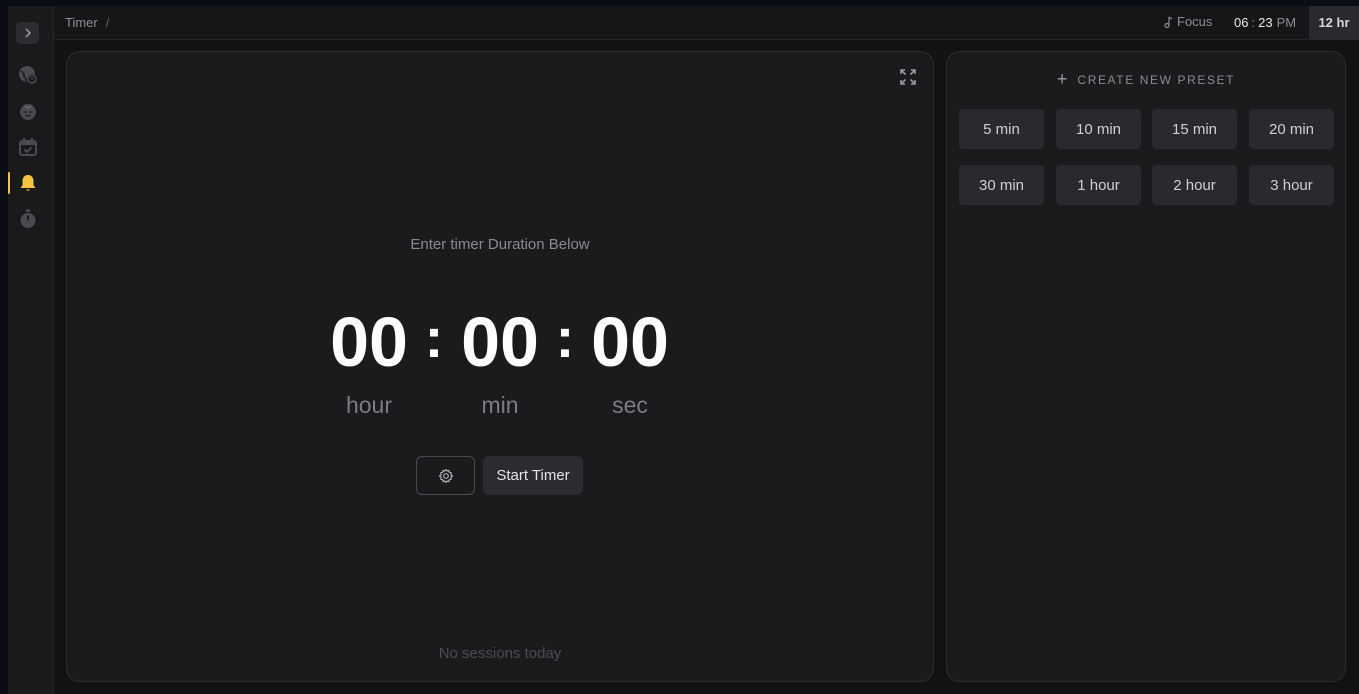 Image resolution: width=1359 pixels, height=694 pixels. I want to click on sidebar-item-pomodoro, so click(28, 111).